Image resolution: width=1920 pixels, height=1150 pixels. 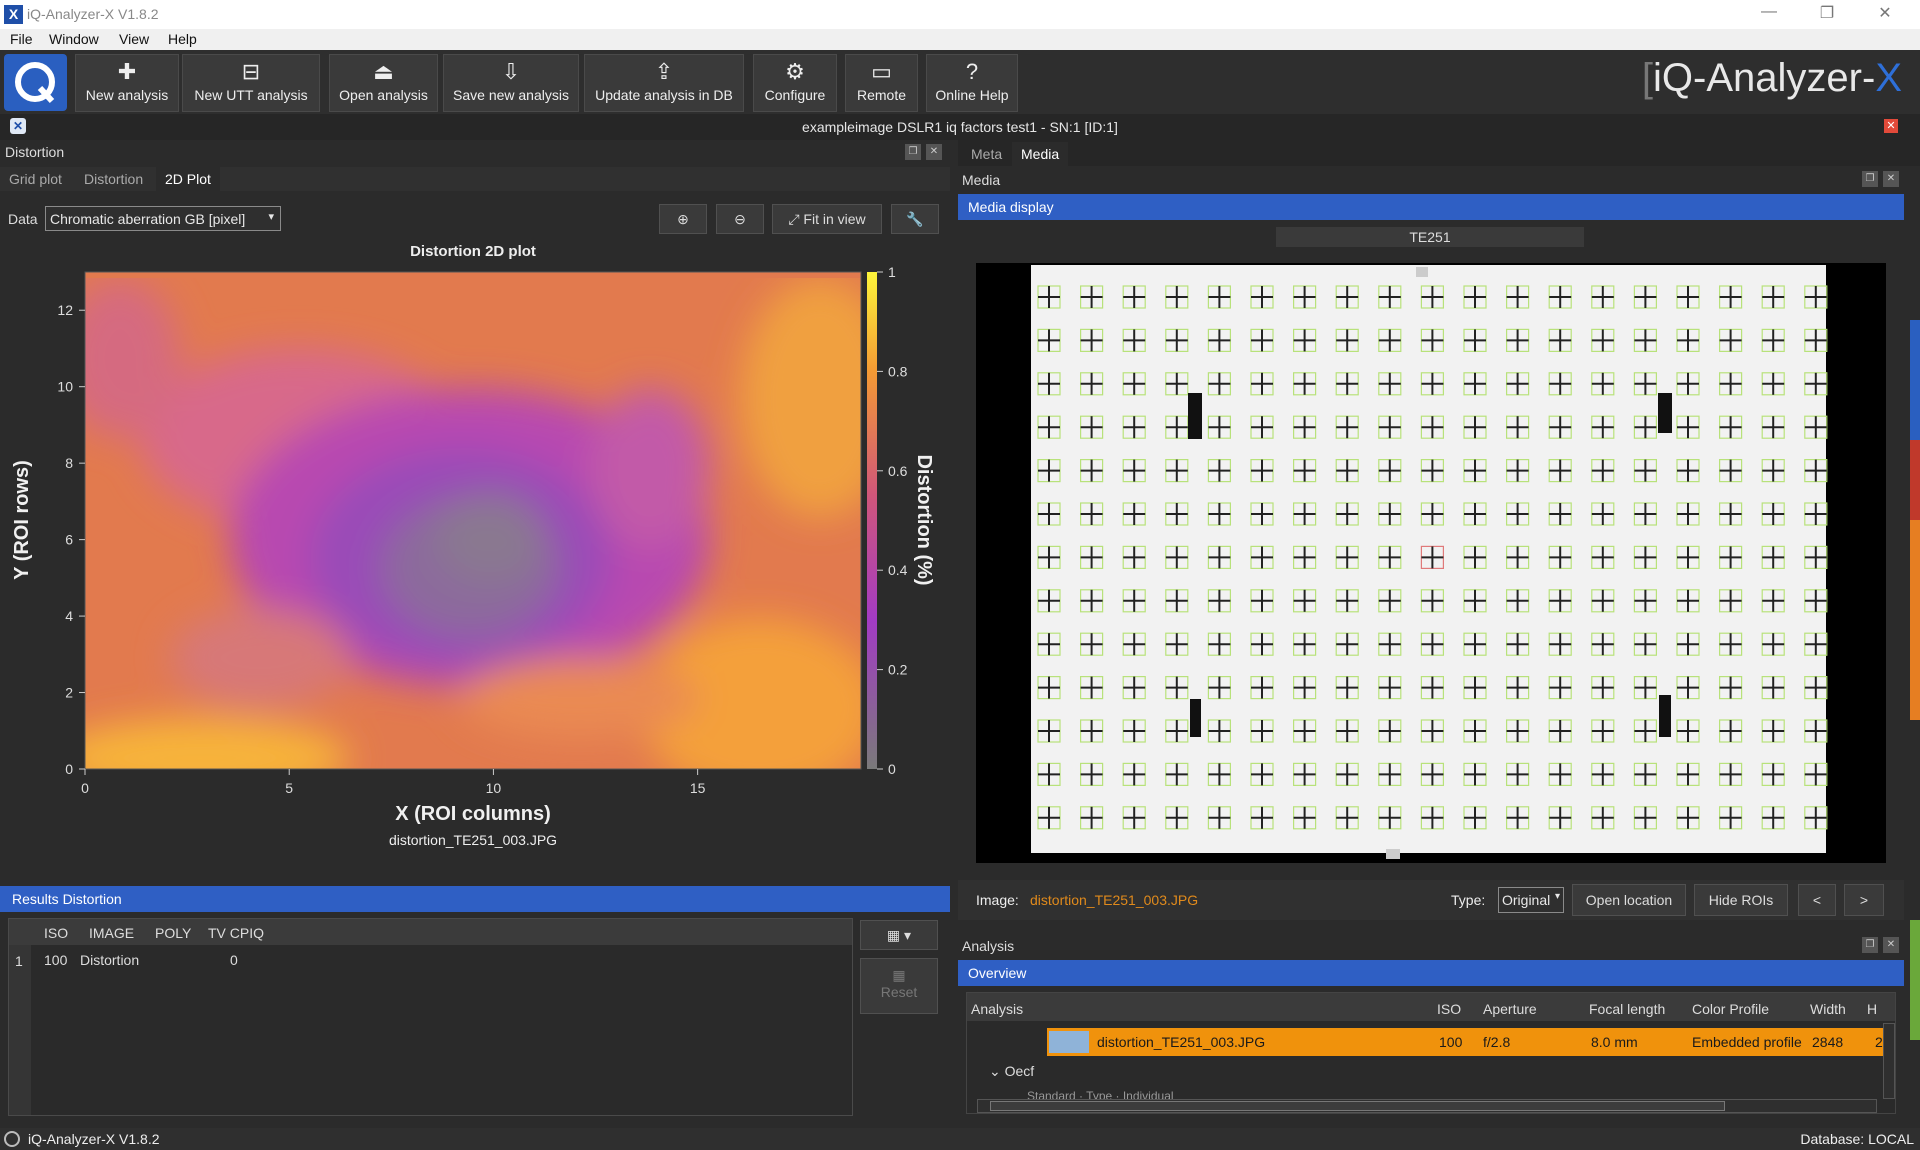 What do you see at coordinates (1817, 900) in the screenshot?
I see `previous-image-button: <` at bounding box center [1817, 900].